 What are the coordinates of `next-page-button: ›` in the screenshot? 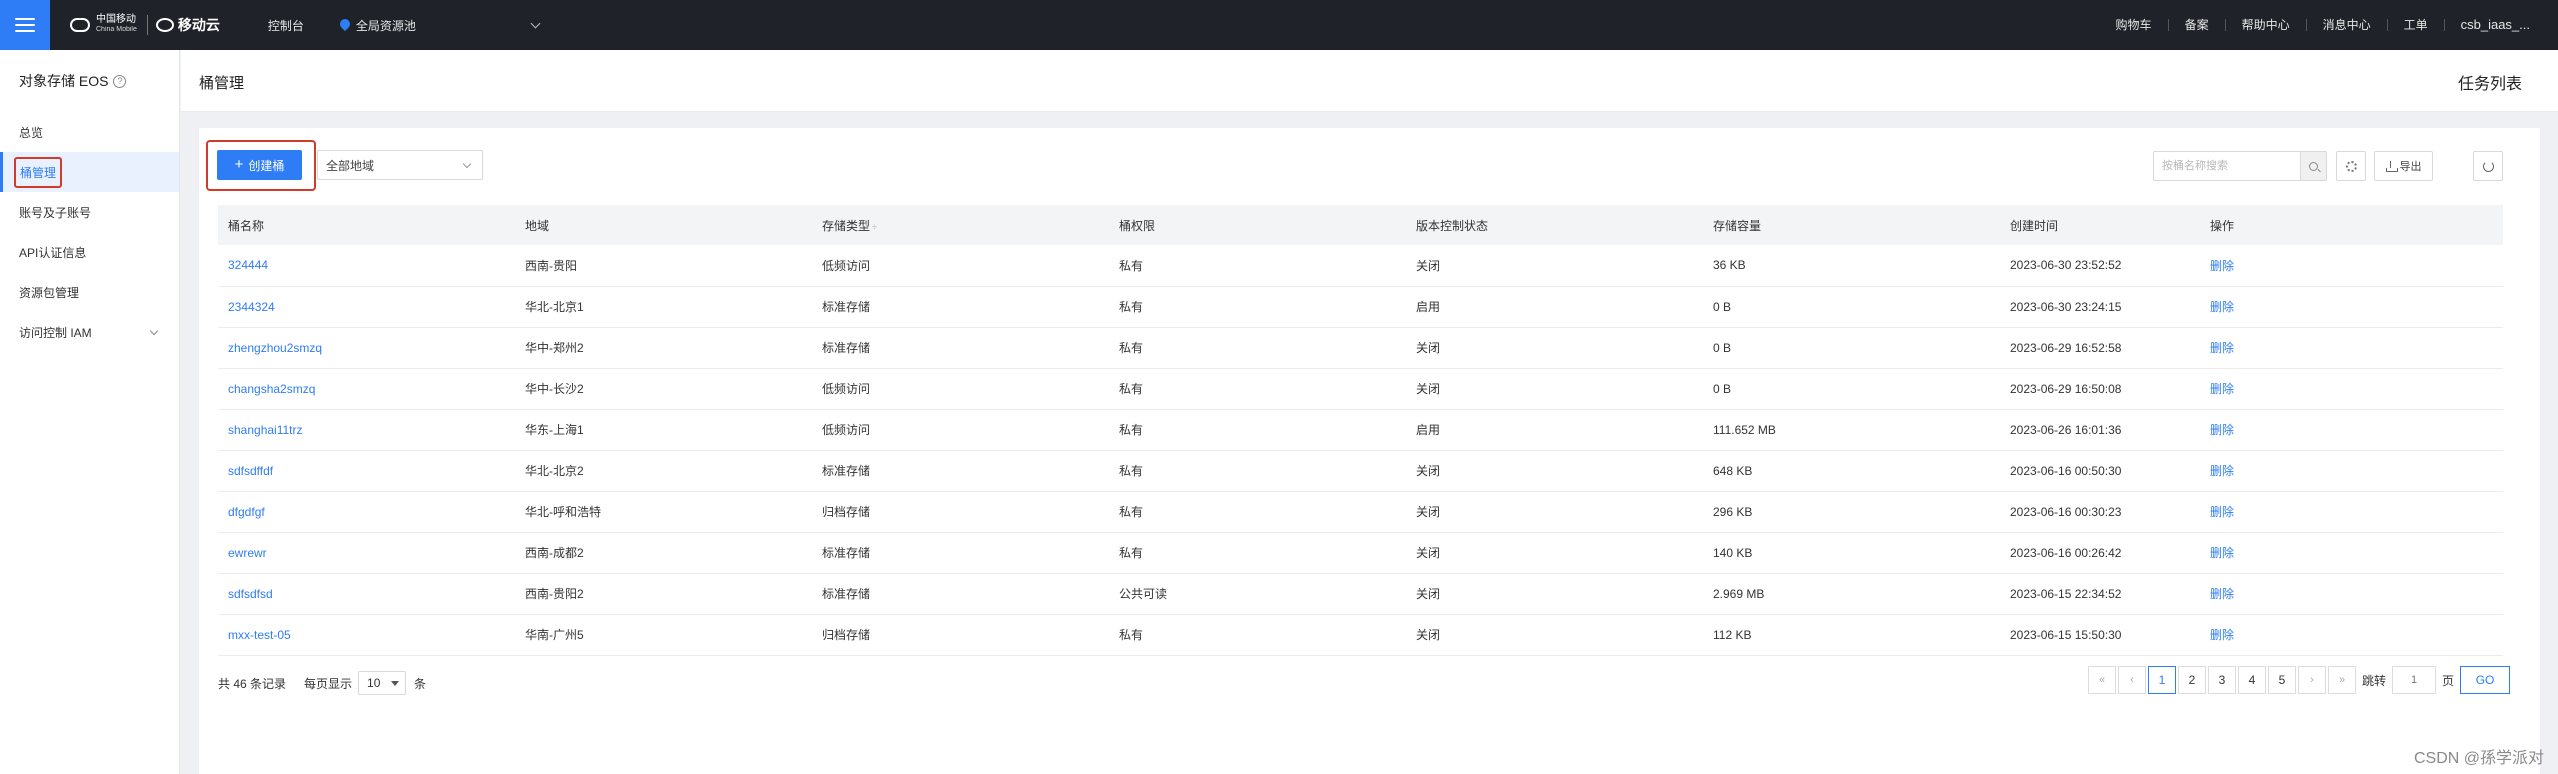 It's located at (2312, 680).